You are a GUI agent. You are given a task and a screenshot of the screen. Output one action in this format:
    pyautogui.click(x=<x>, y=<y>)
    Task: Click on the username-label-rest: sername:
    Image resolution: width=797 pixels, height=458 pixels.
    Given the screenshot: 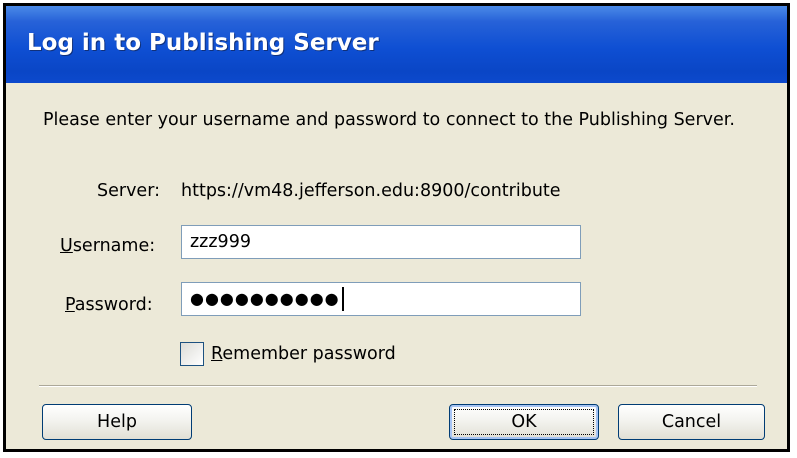 What is the action you would take?
    pyautogui.click(x=114, y=246)
    